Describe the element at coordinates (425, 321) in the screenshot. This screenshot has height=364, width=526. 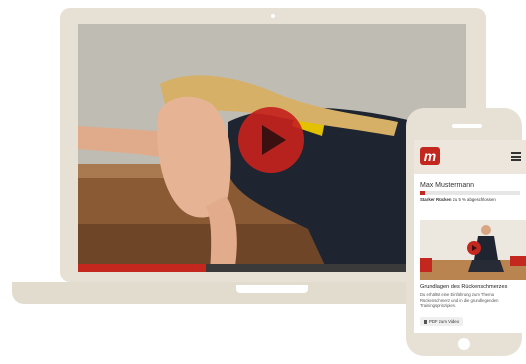
I see `pdf-icon` at that location.